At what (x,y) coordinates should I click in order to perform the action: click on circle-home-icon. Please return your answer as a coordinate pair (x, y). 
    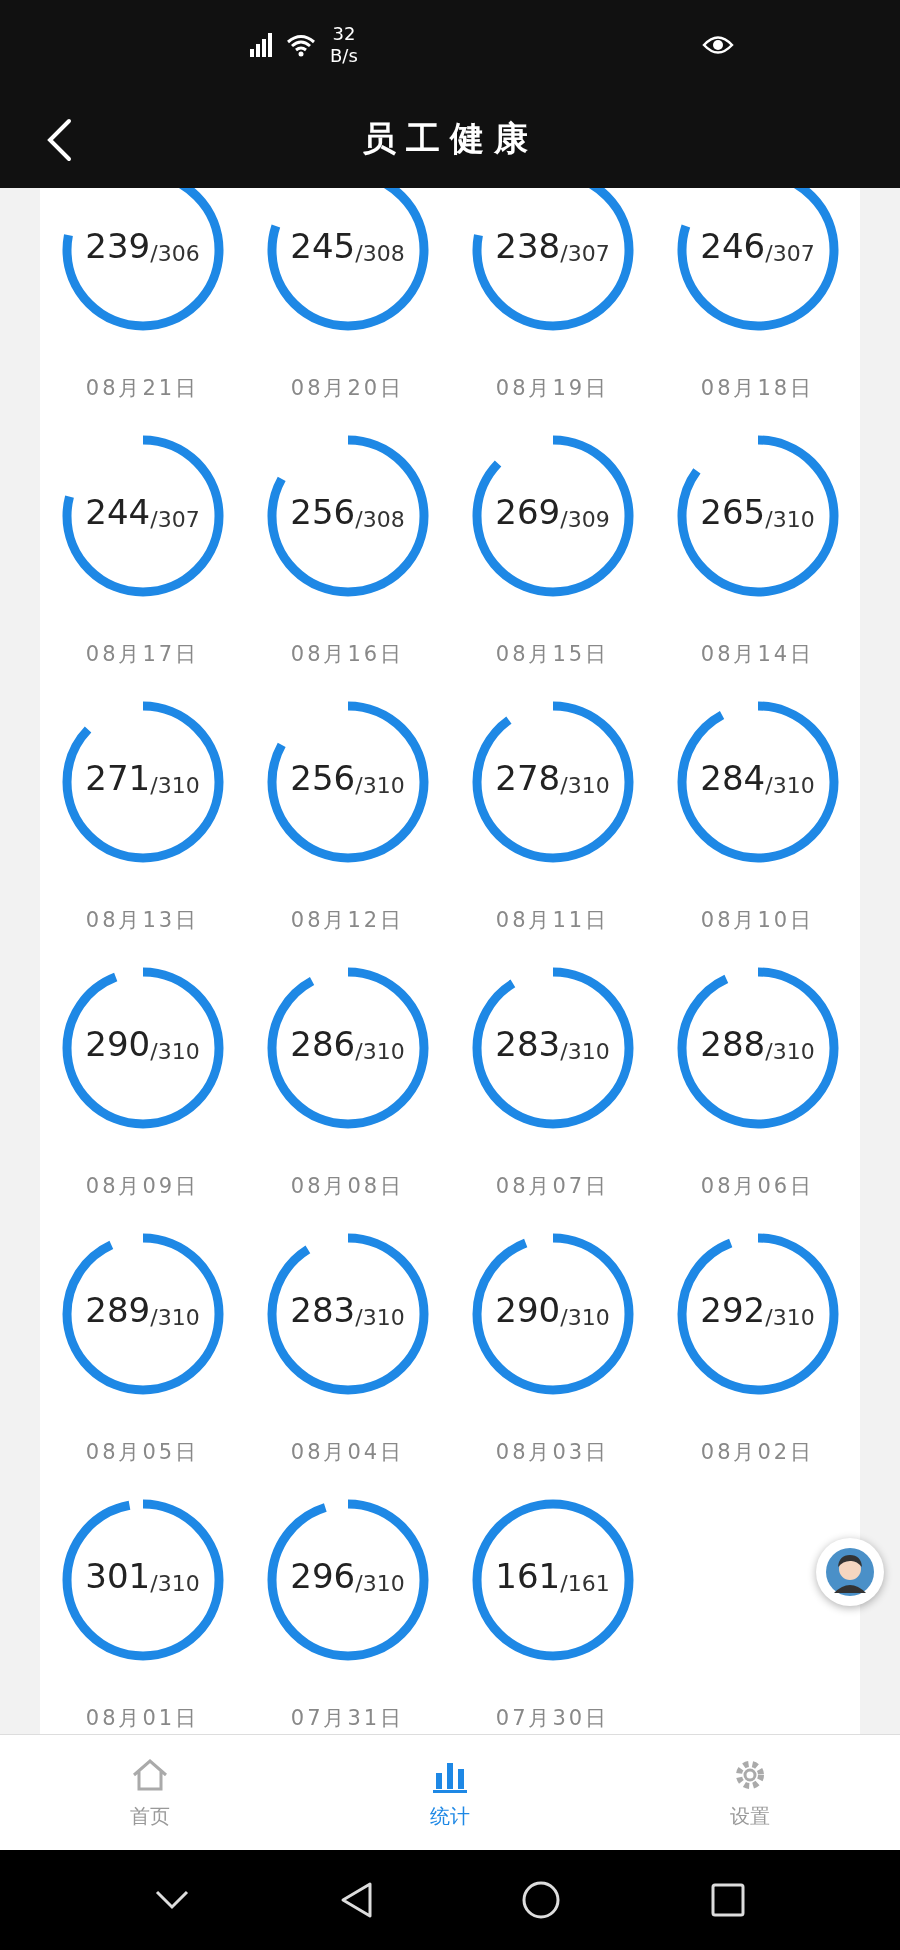
    Looking at the image, I should click on (541, 1900).